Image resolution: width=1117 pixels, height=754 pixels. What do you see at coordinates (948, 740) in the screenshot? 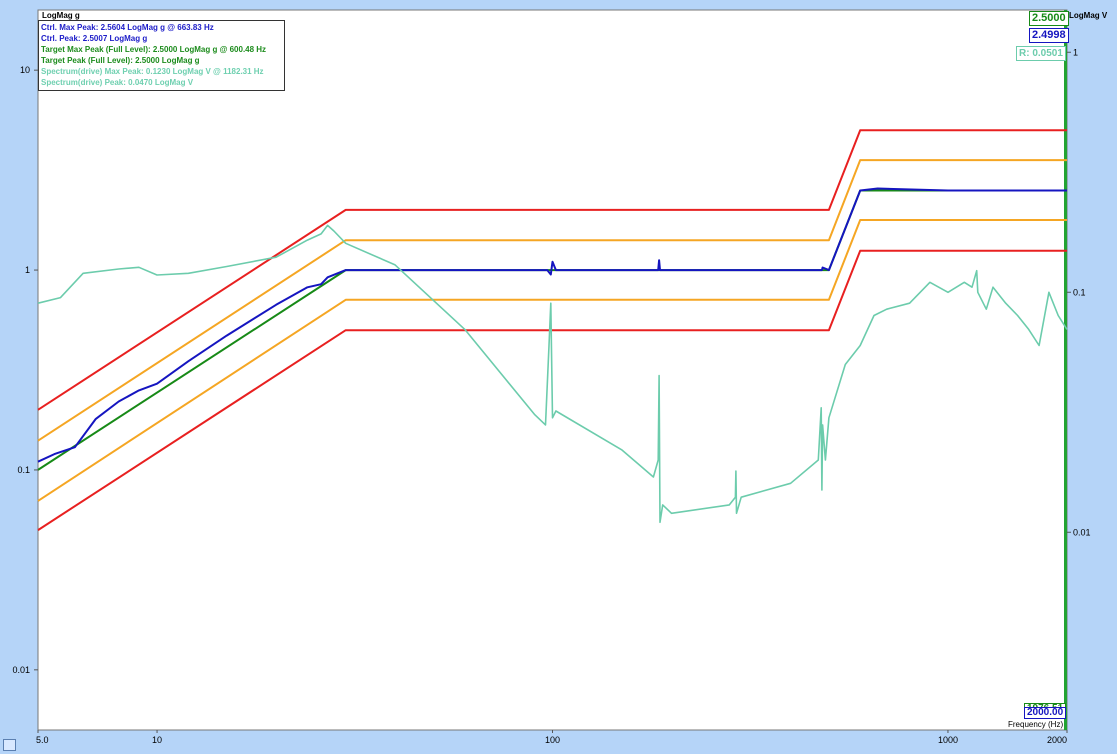
I see `x-tick-label: 1000` at bounding box center [948, 740].